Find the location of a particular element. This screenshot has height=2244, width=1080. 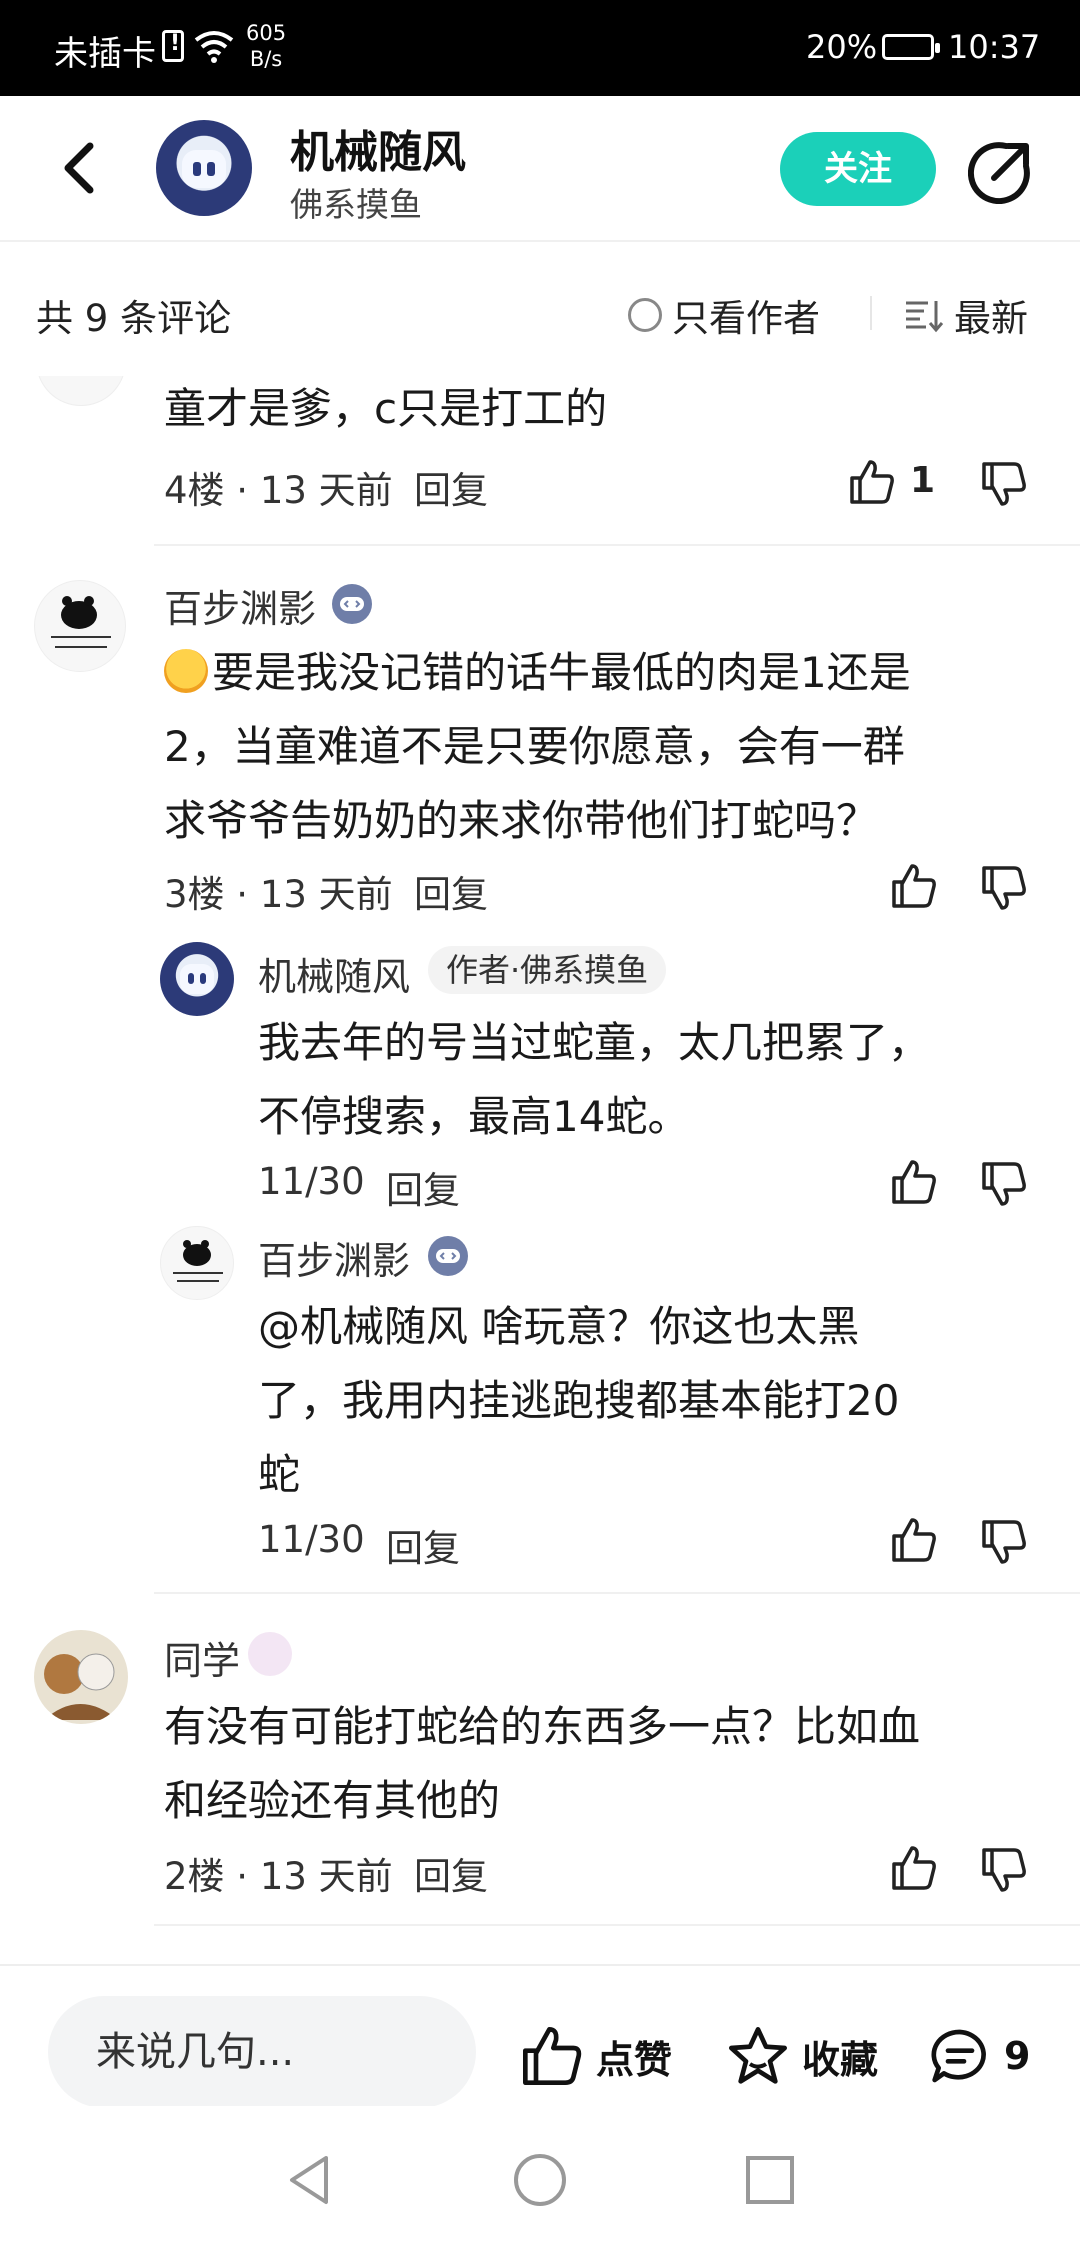

favorite-button: 收藏 is located at coordinates (802, 2056).